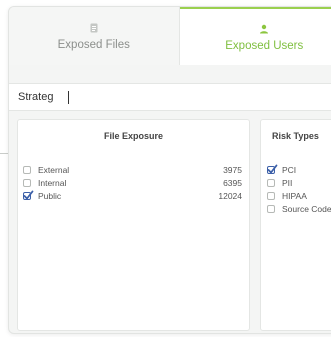 The height and width of the screenshot is (337, 331). I want to click on filter-list: External 3975 Internal 6395 Public 12024, so click(133, 183).